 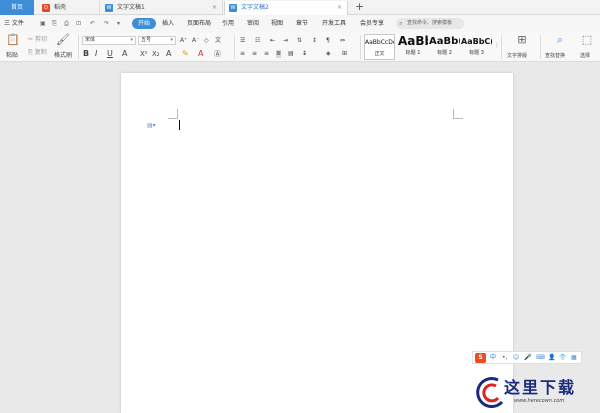 I want to click on select-icon: ⬚, so click(x=587, y=40).